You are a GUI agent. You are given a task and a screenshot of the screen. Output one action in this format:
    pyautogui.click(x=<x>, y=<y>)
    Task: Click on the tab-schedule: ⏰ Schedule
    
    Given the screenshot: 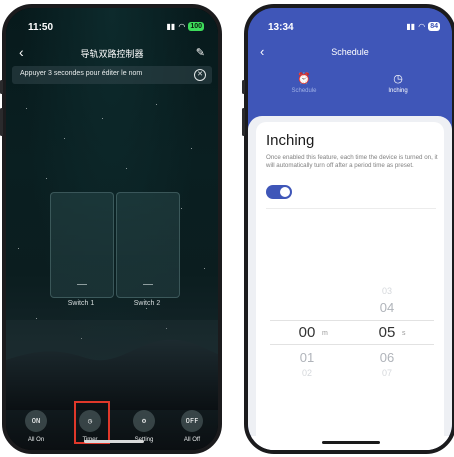 What is the action you would take?
    pyautogui.click(x=304, y=83)
    